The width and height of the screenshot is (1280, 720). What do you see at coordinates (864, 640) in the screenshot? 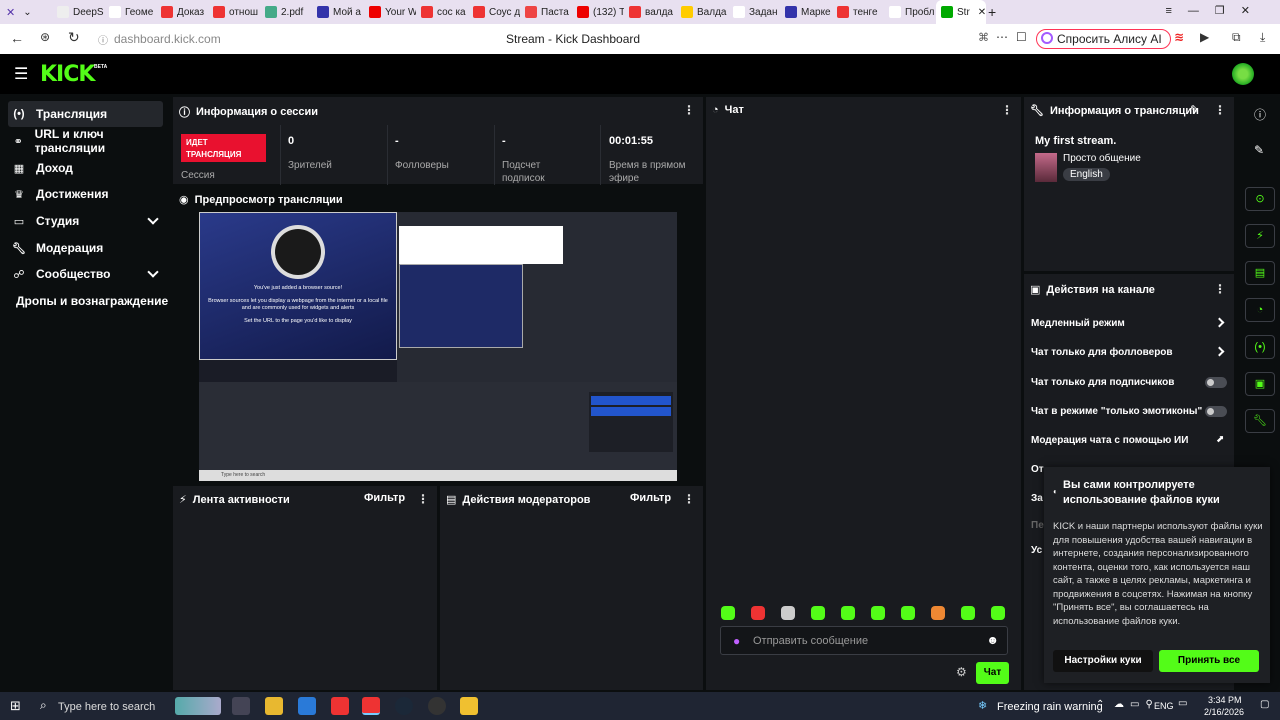
I see `chat-input: ● Отправить сообщение ☻` at bounding box center [864, 640].